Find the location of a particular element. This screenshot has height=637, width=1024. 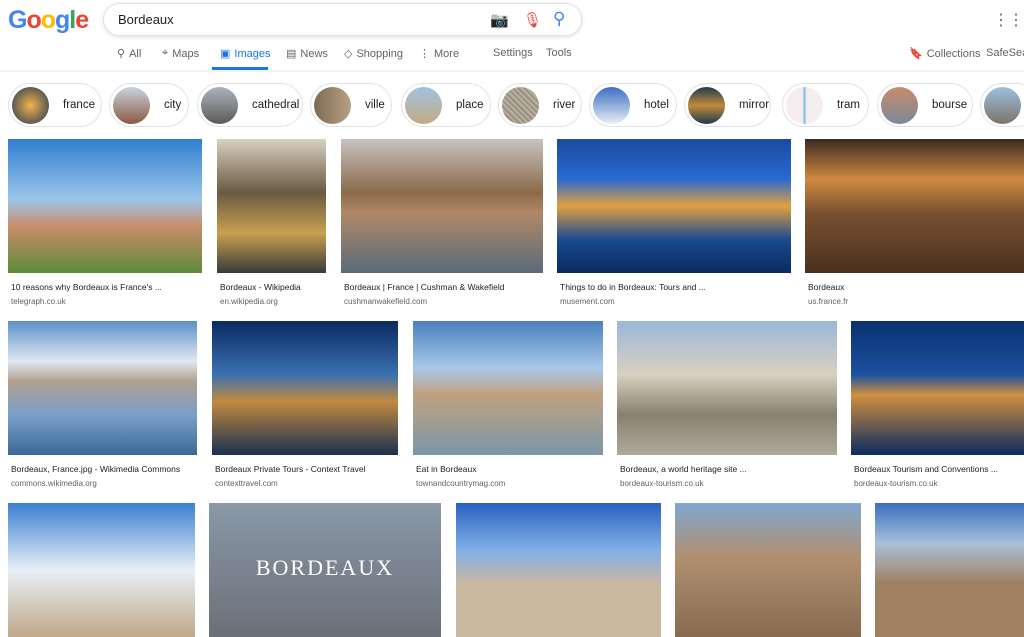

header-divider is located at coordinates (512, 71).